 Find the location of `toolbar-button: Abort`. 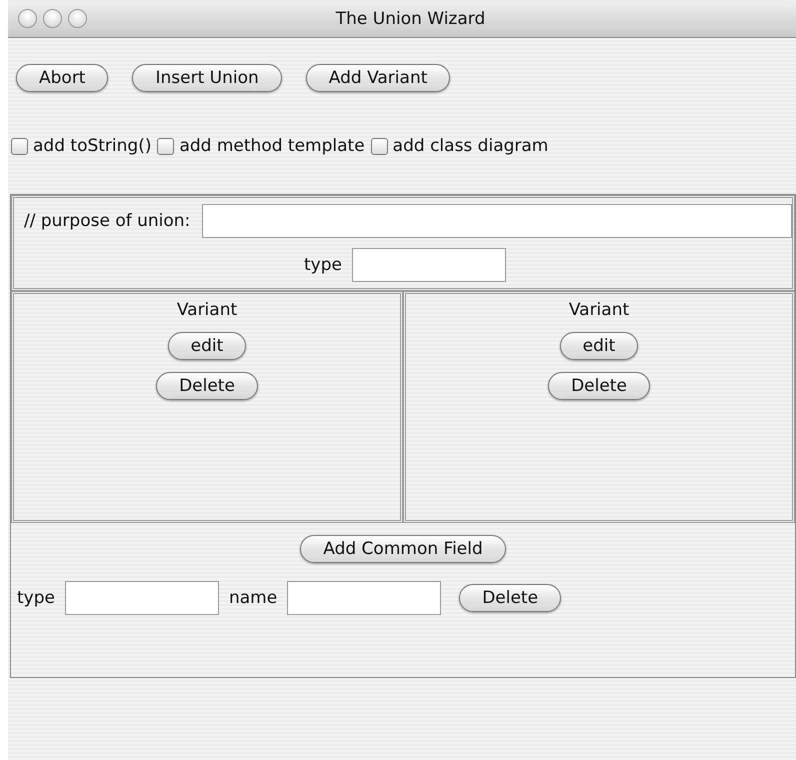

toolbar-button: Abort is located at coordinates (62, 78).